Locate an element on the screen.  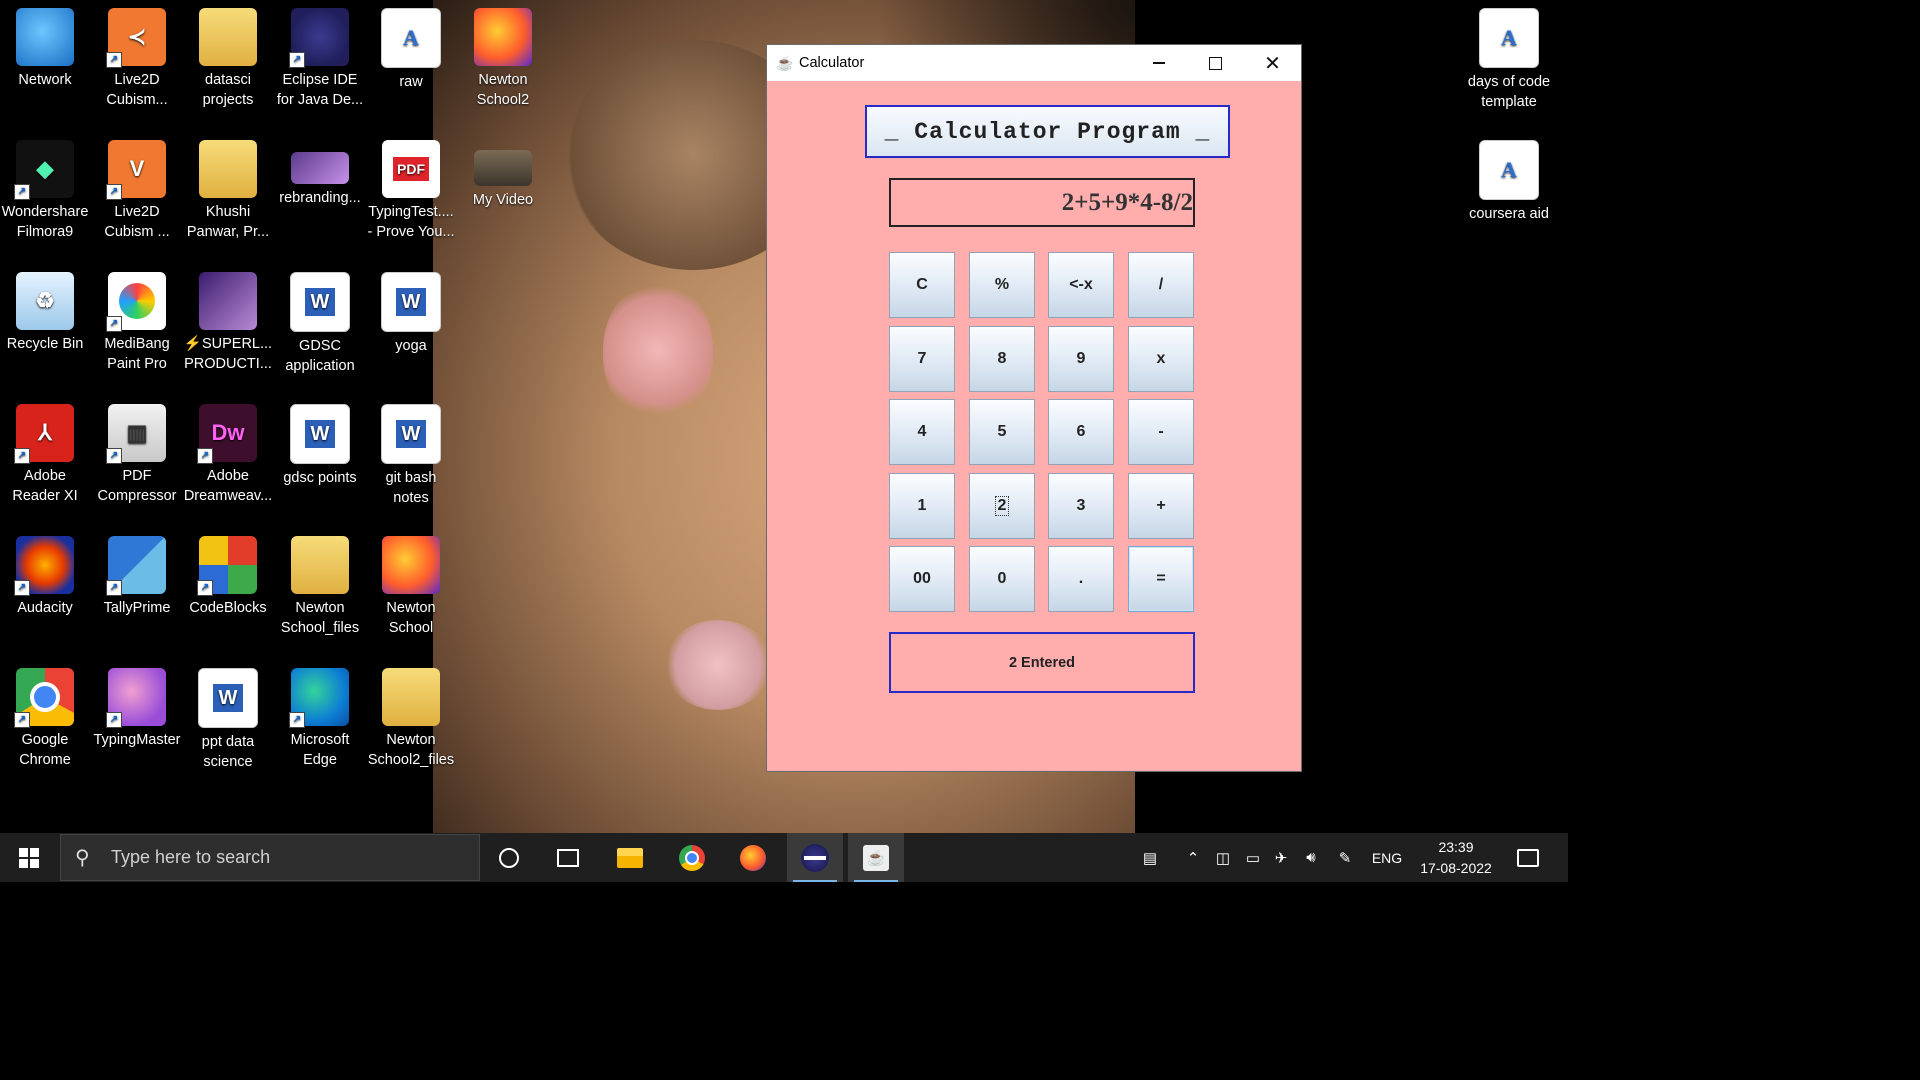
window-titlebar: ☕ Calculator ✕ is located at coordinates (1034, 63).